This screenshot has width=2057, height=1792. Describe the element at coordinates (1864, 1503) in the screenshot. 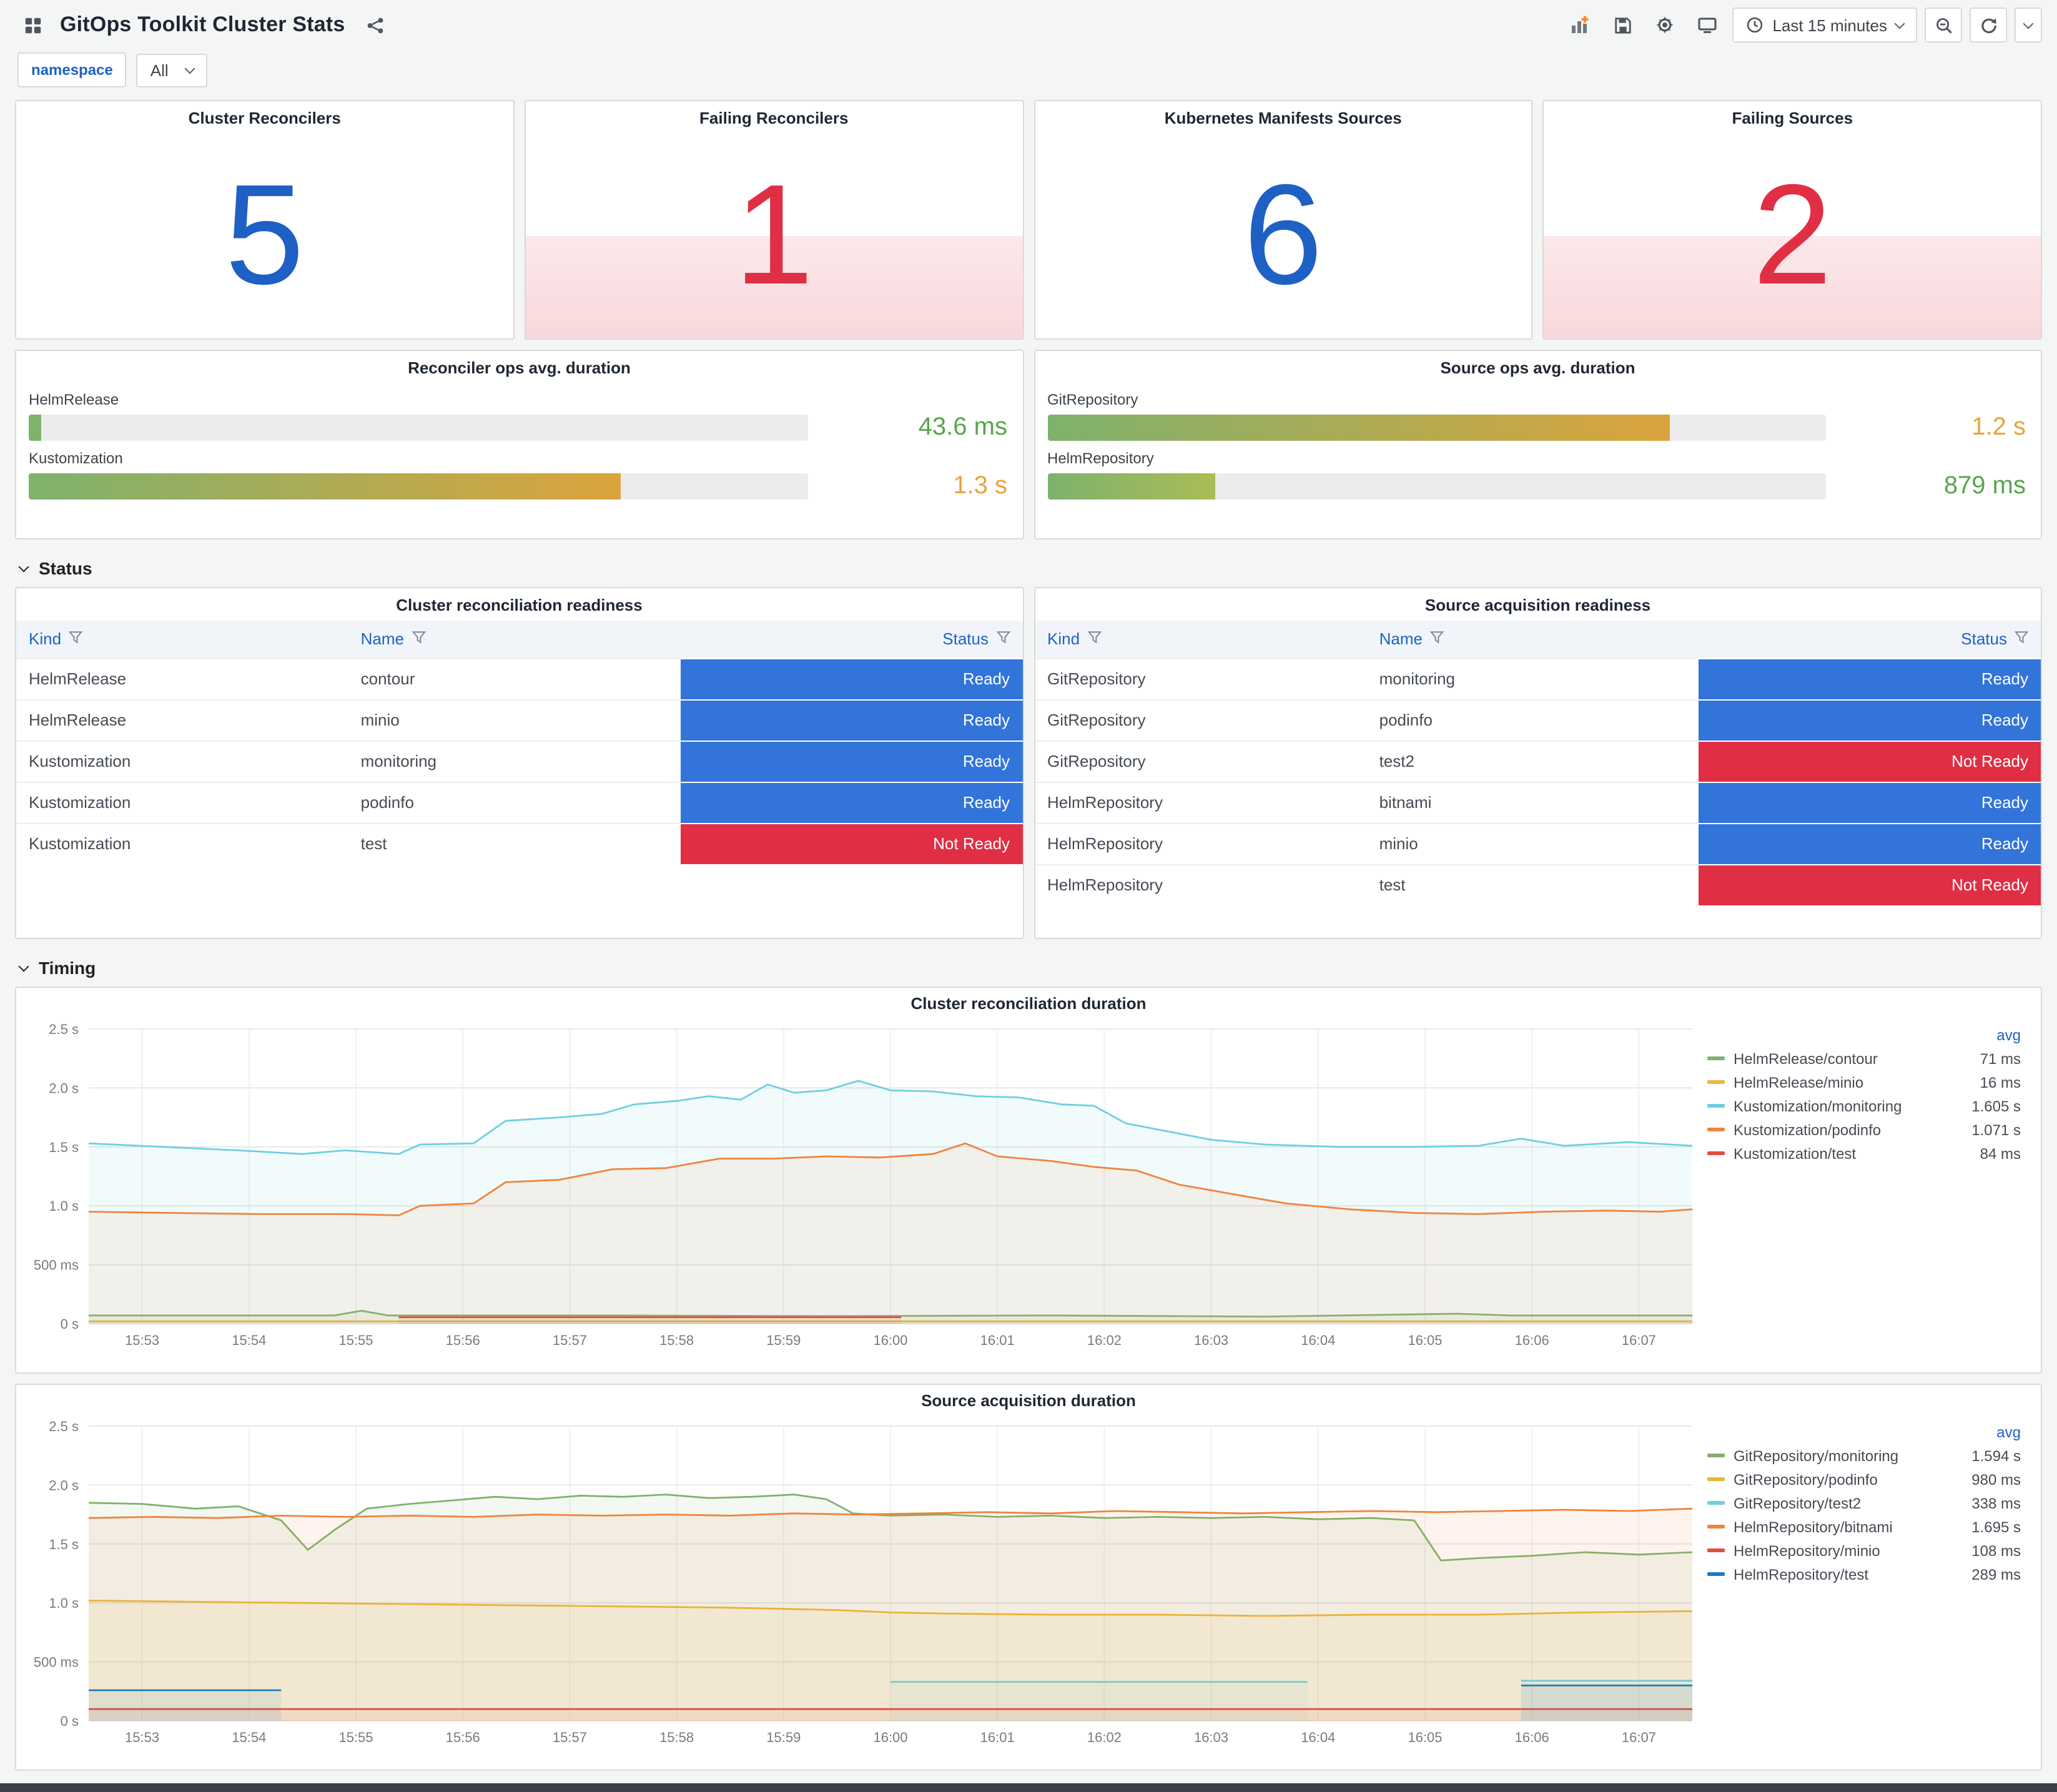

I see `legend-item-gitrepository-test2: GitRepository/test2 338 ms` at that location.